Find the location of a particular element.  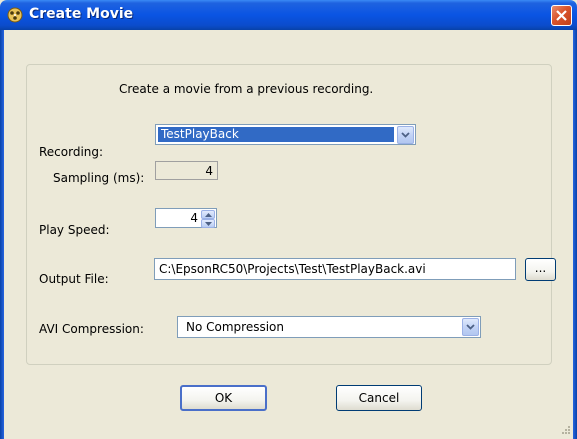

spin-up-icon is located at coordinates (208, 215).